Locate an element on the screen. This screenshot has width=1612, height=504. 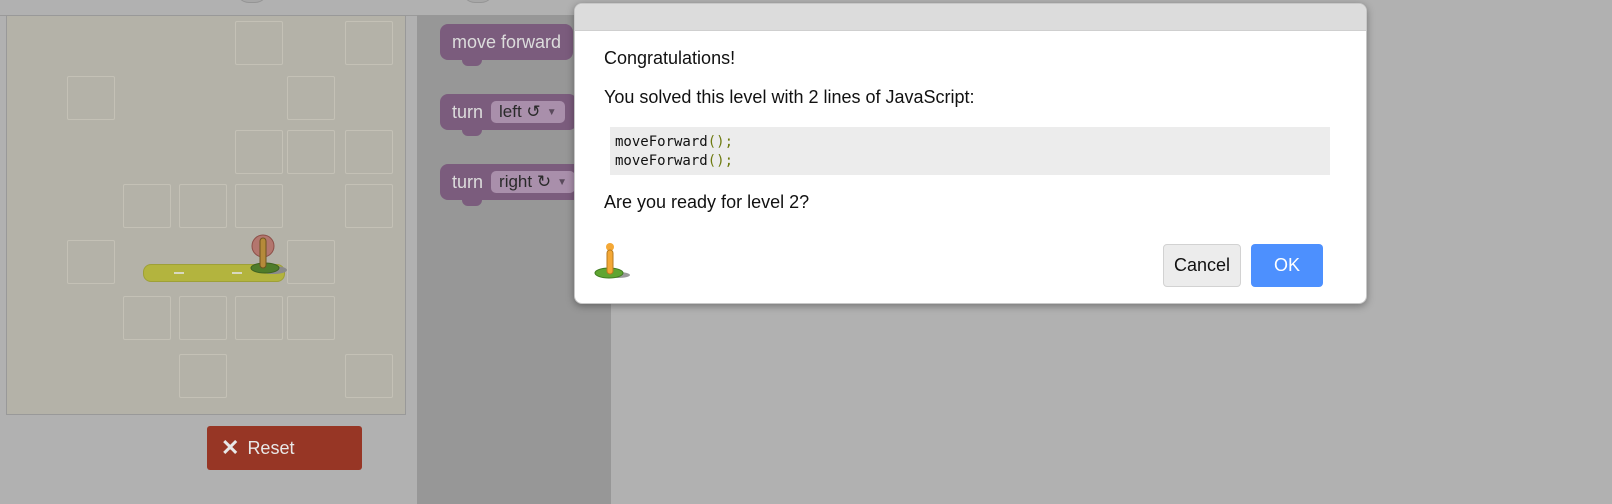
close-icon: ✕ is located at coordinates (230, 447).